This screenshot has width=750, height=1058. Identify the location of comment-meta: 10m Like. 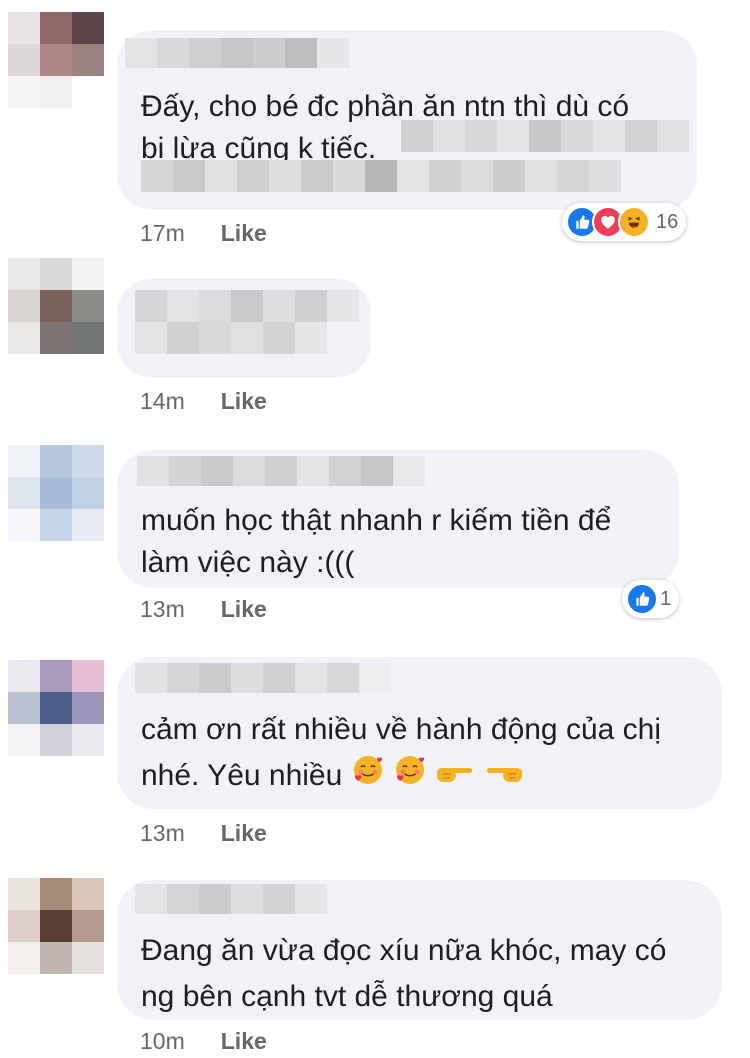
(203, 1041).